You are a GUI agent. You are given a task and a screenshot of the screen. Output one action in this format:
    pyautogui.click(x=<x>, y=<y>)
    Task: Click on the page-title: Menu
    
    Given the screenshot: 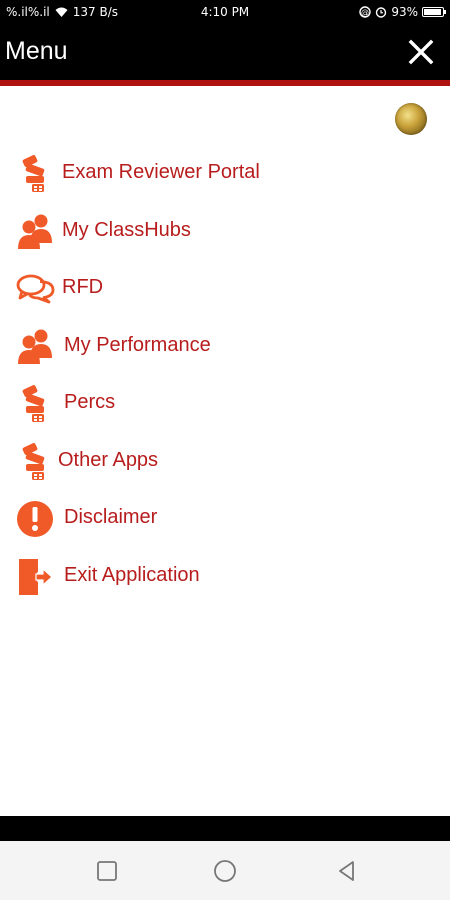 What is the action you would take?
    pyautogui.click(x=36, y=51)
    